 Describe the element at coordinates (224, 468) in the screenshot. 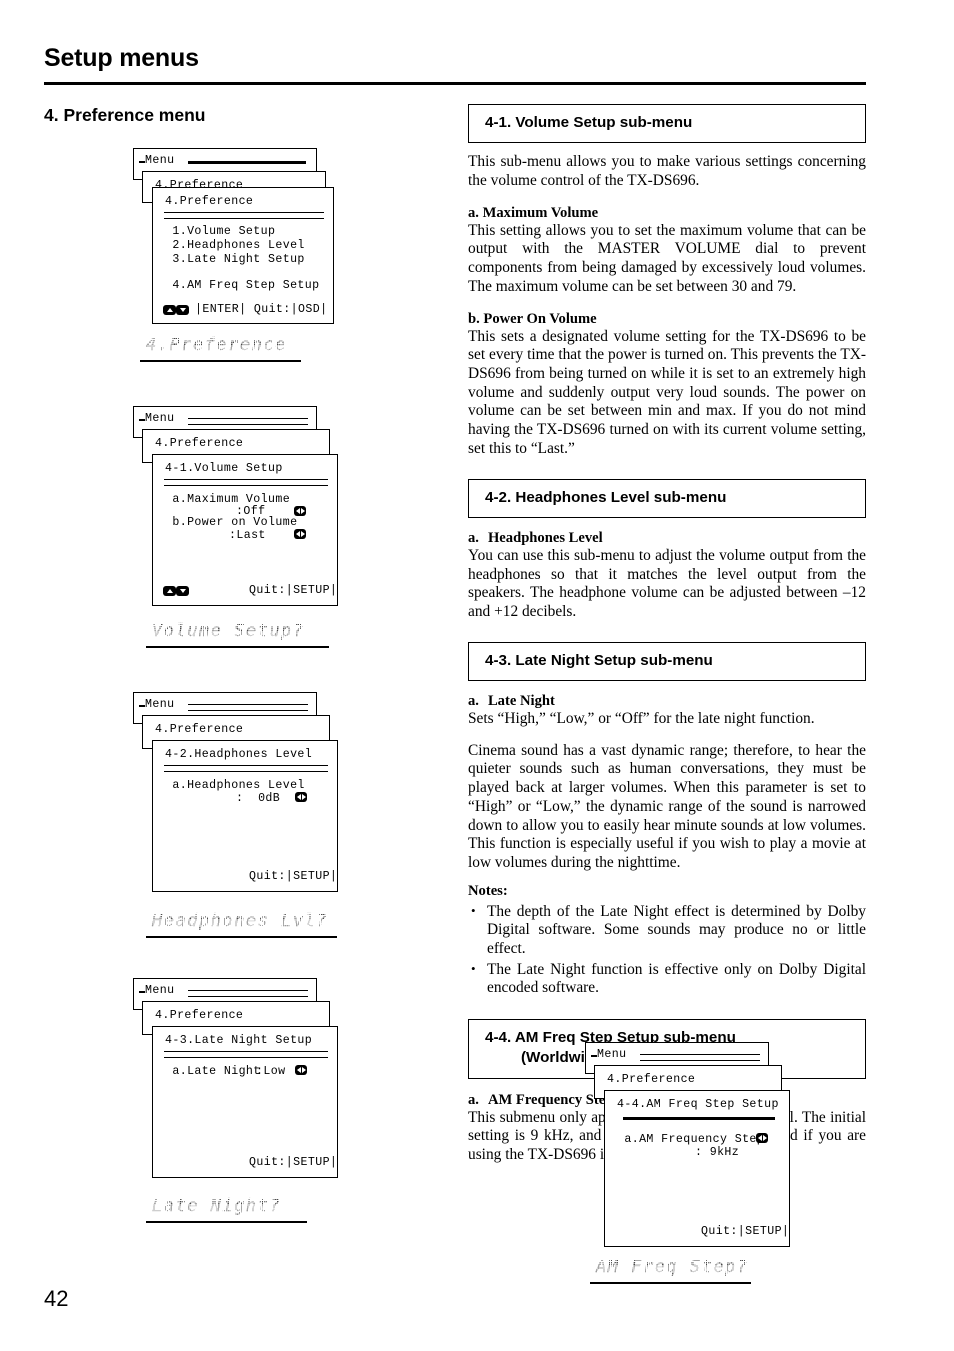

I see `pane-header: 4-1.Volume Setup` at that location.